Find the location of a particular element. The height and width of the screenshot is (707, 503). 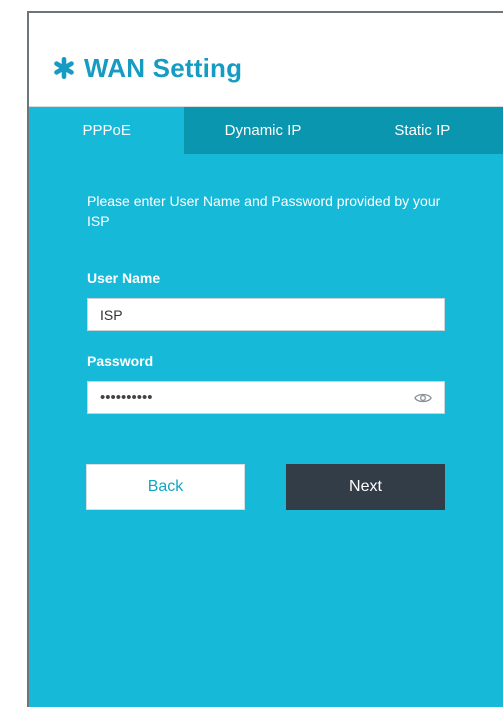

tab-static-ip: Static IP is located at coordinates (422, 130).